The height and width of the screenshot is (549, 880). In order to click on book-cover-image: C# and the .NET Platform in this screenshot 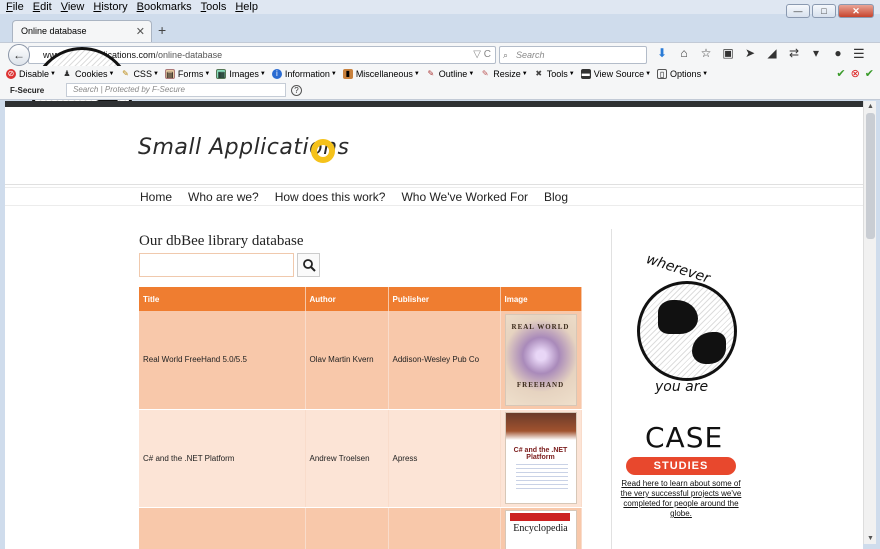, I will do `click(540, 458)`.